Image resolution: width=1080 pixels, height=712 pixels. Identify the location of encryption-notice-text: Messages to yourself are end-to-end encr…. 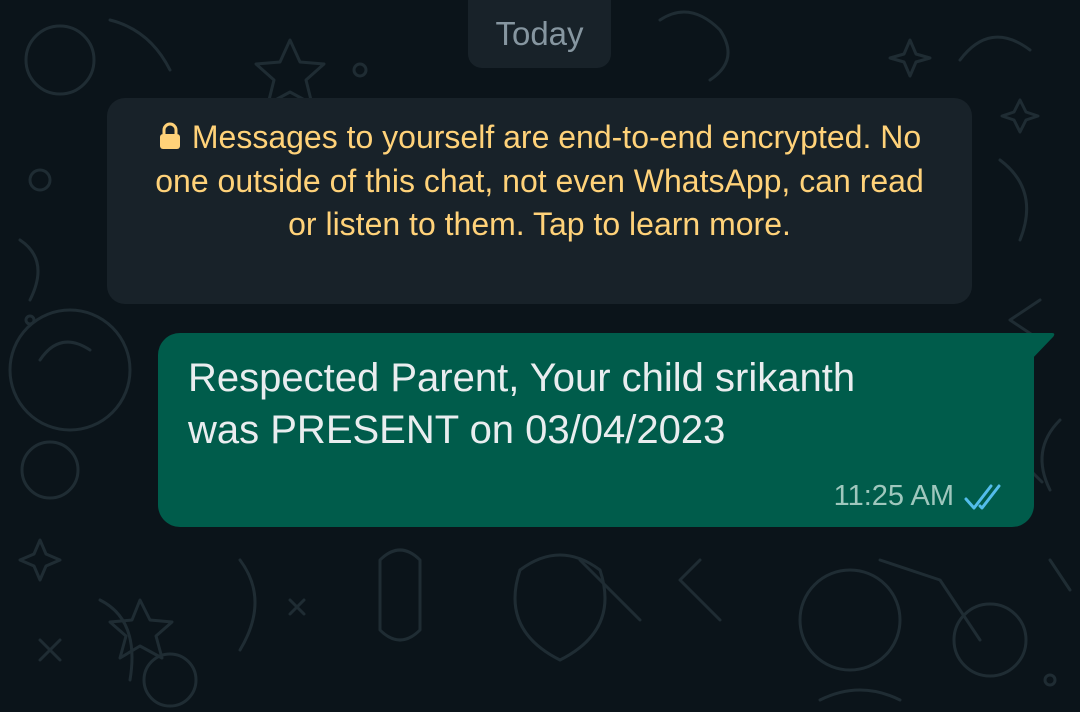
(539, 180).